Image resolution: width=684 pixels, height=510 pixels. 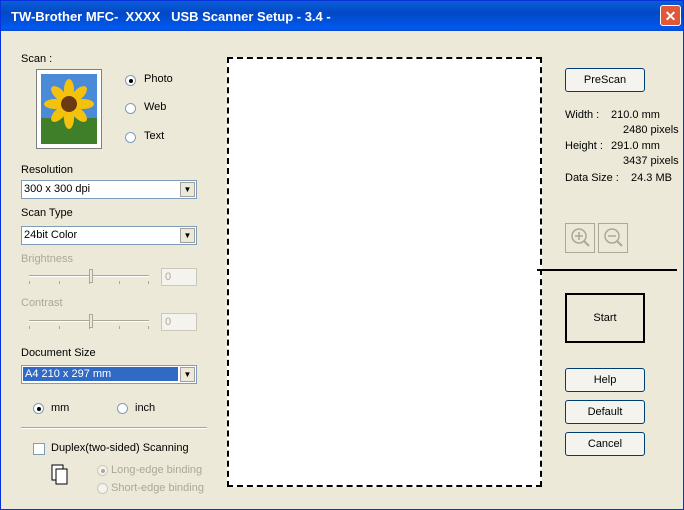 I want to click on separator, so click(x=114, y=428).